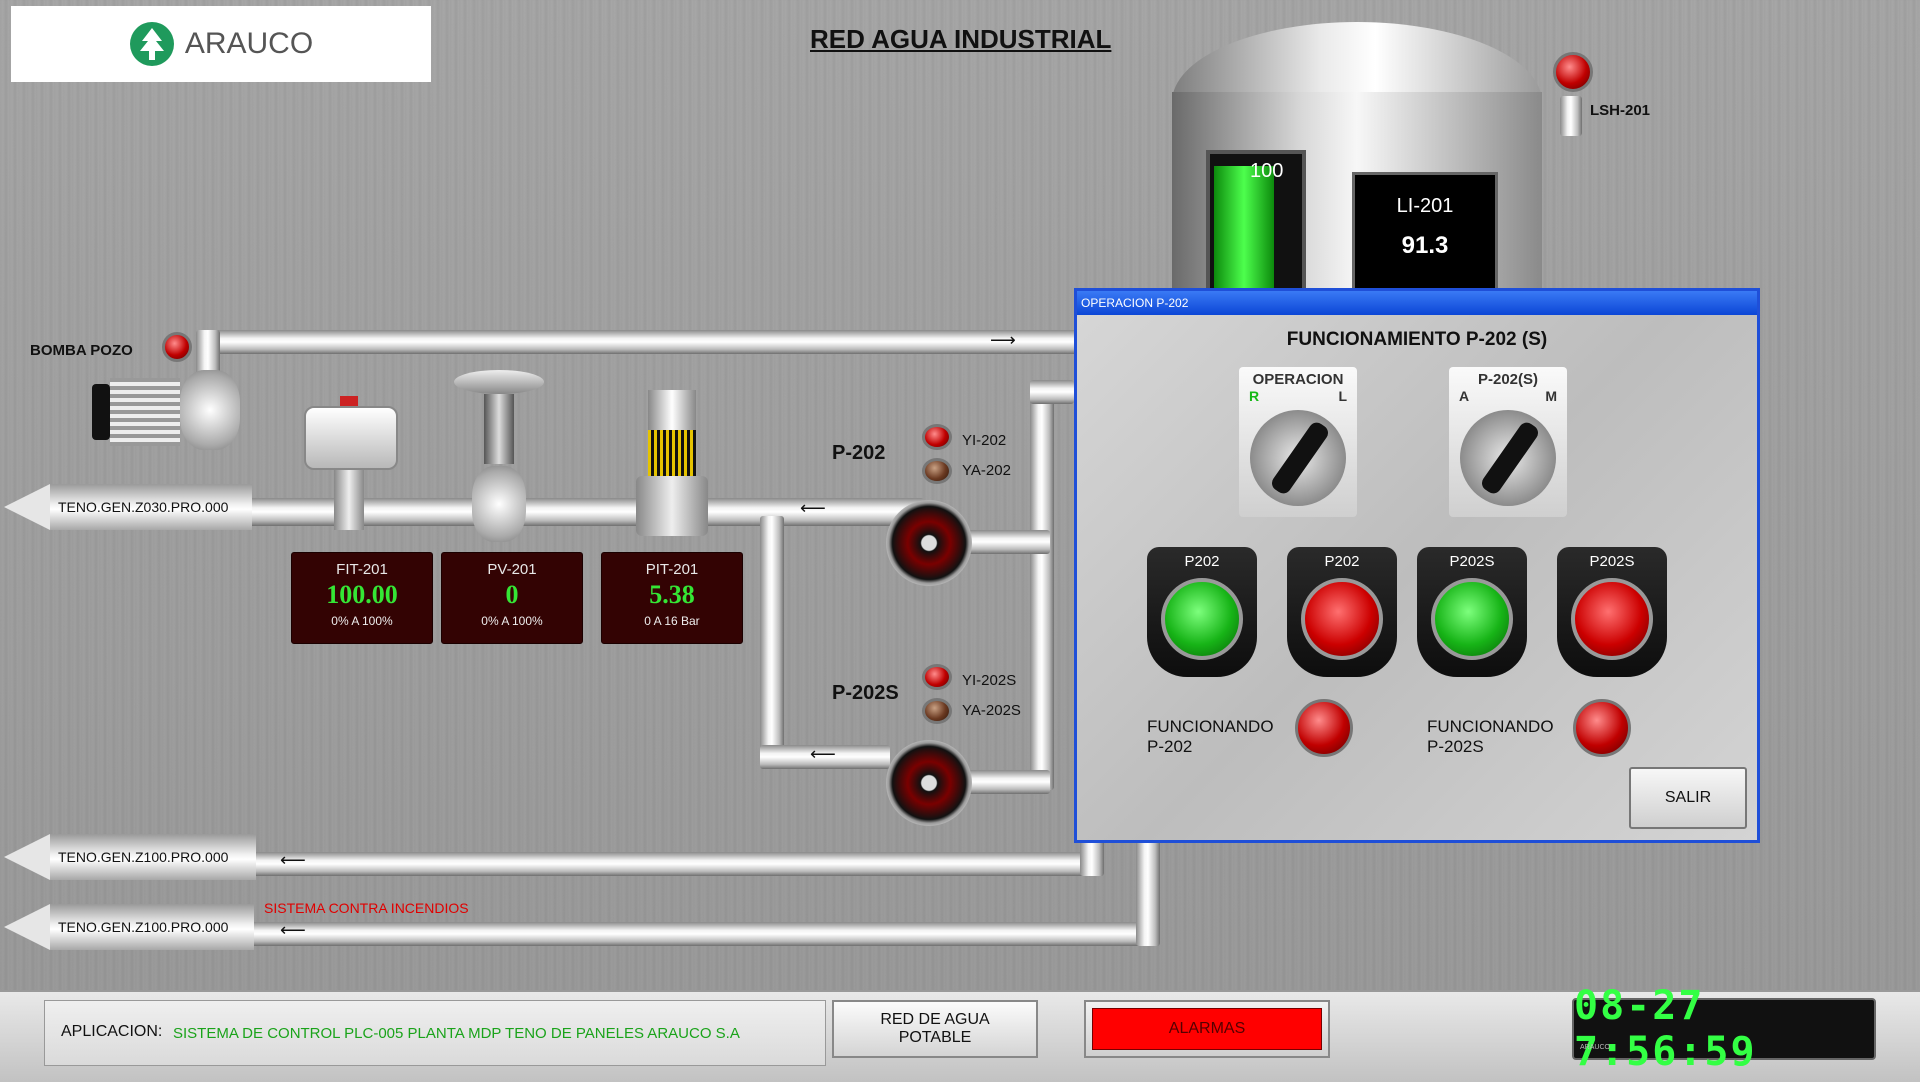 The height and width of the screenshot is (1082, 1920). What do you see at coordinates (1417, 303) in the screenshot?
I see `popup-titlebar: OPERACION P-202` at bounding box center [1417, 303].